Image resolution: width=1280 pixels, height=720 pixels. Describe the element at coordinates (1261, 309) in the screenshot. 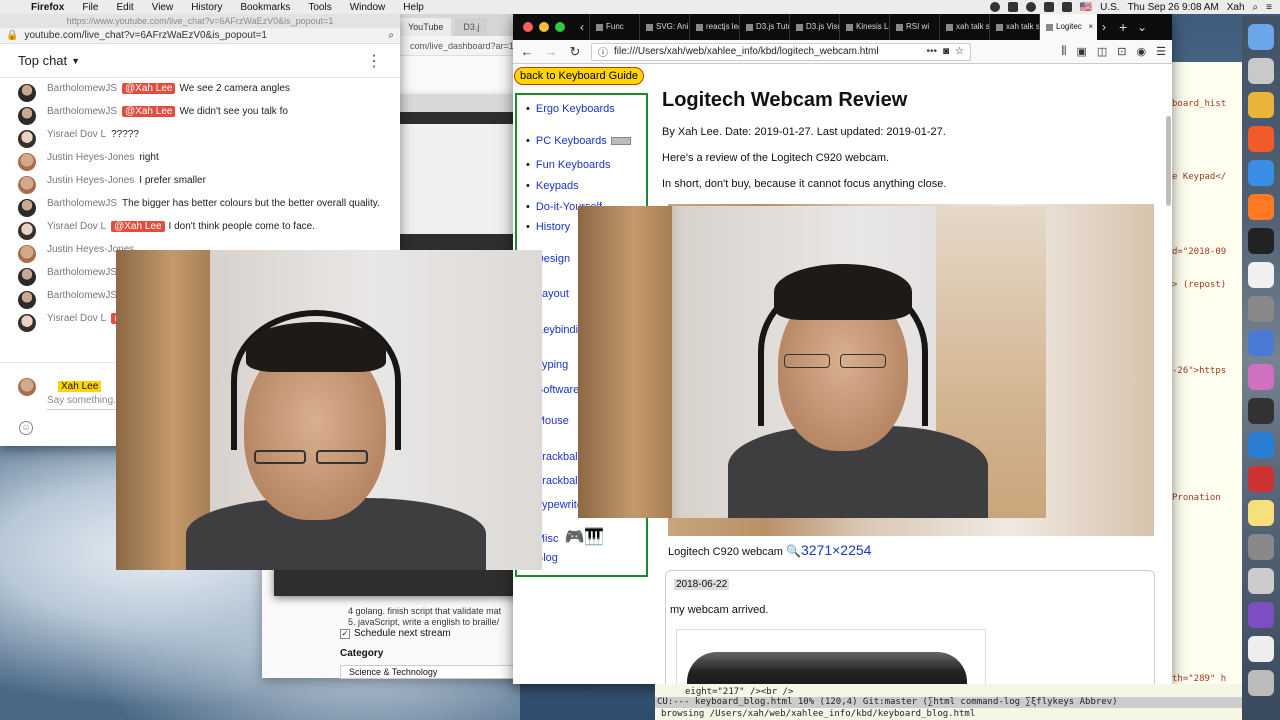

I see `system-preferences-icon` at that location.